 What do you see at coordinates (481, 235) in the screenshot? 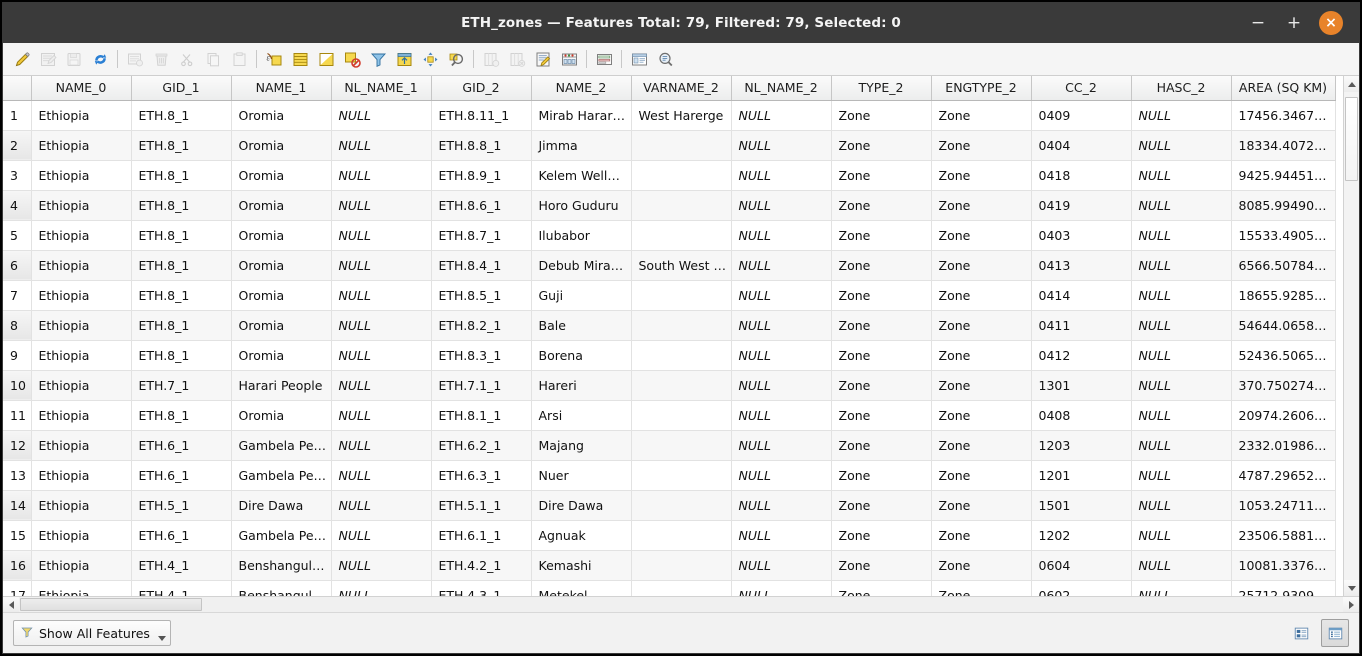
I see `cell-gid-2: ETH.8.7_1` at bounding box center [481, 235].